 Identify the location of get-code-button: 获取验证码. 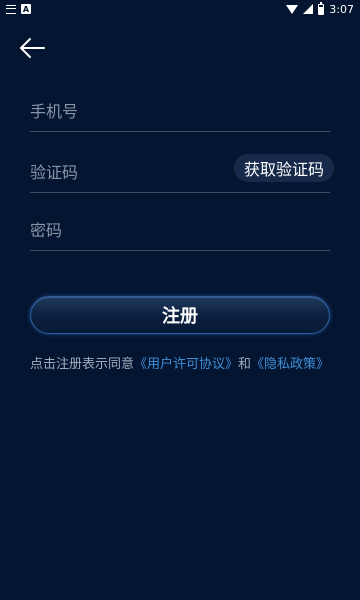
(283, 168).